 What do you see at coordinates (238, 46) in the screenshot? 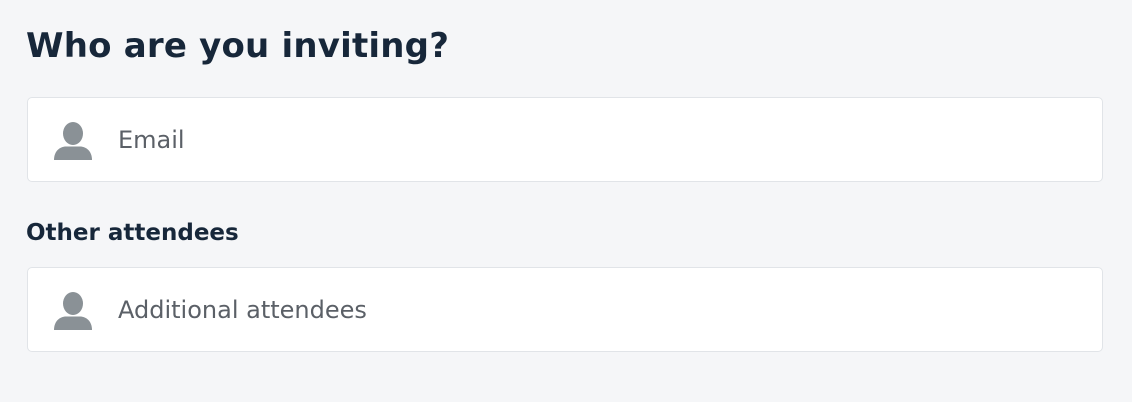
I see `page-title: Who are you inviting?` at bounding box center [238, 46].